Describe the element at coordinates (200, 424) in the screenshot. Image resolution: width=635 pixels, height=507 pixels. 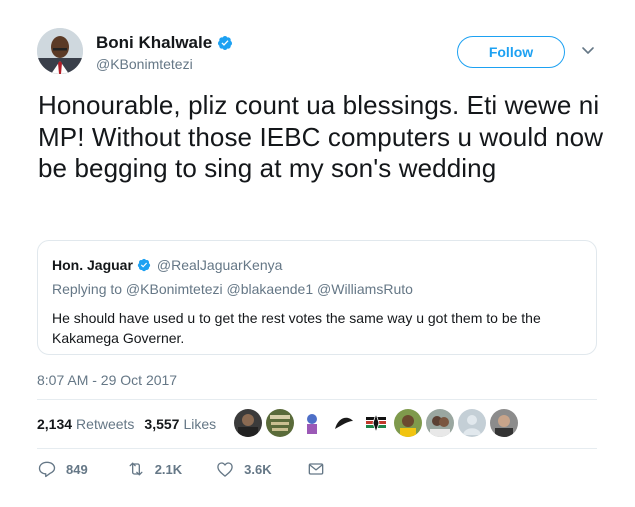
I see `likes-label: Likes` at that location.